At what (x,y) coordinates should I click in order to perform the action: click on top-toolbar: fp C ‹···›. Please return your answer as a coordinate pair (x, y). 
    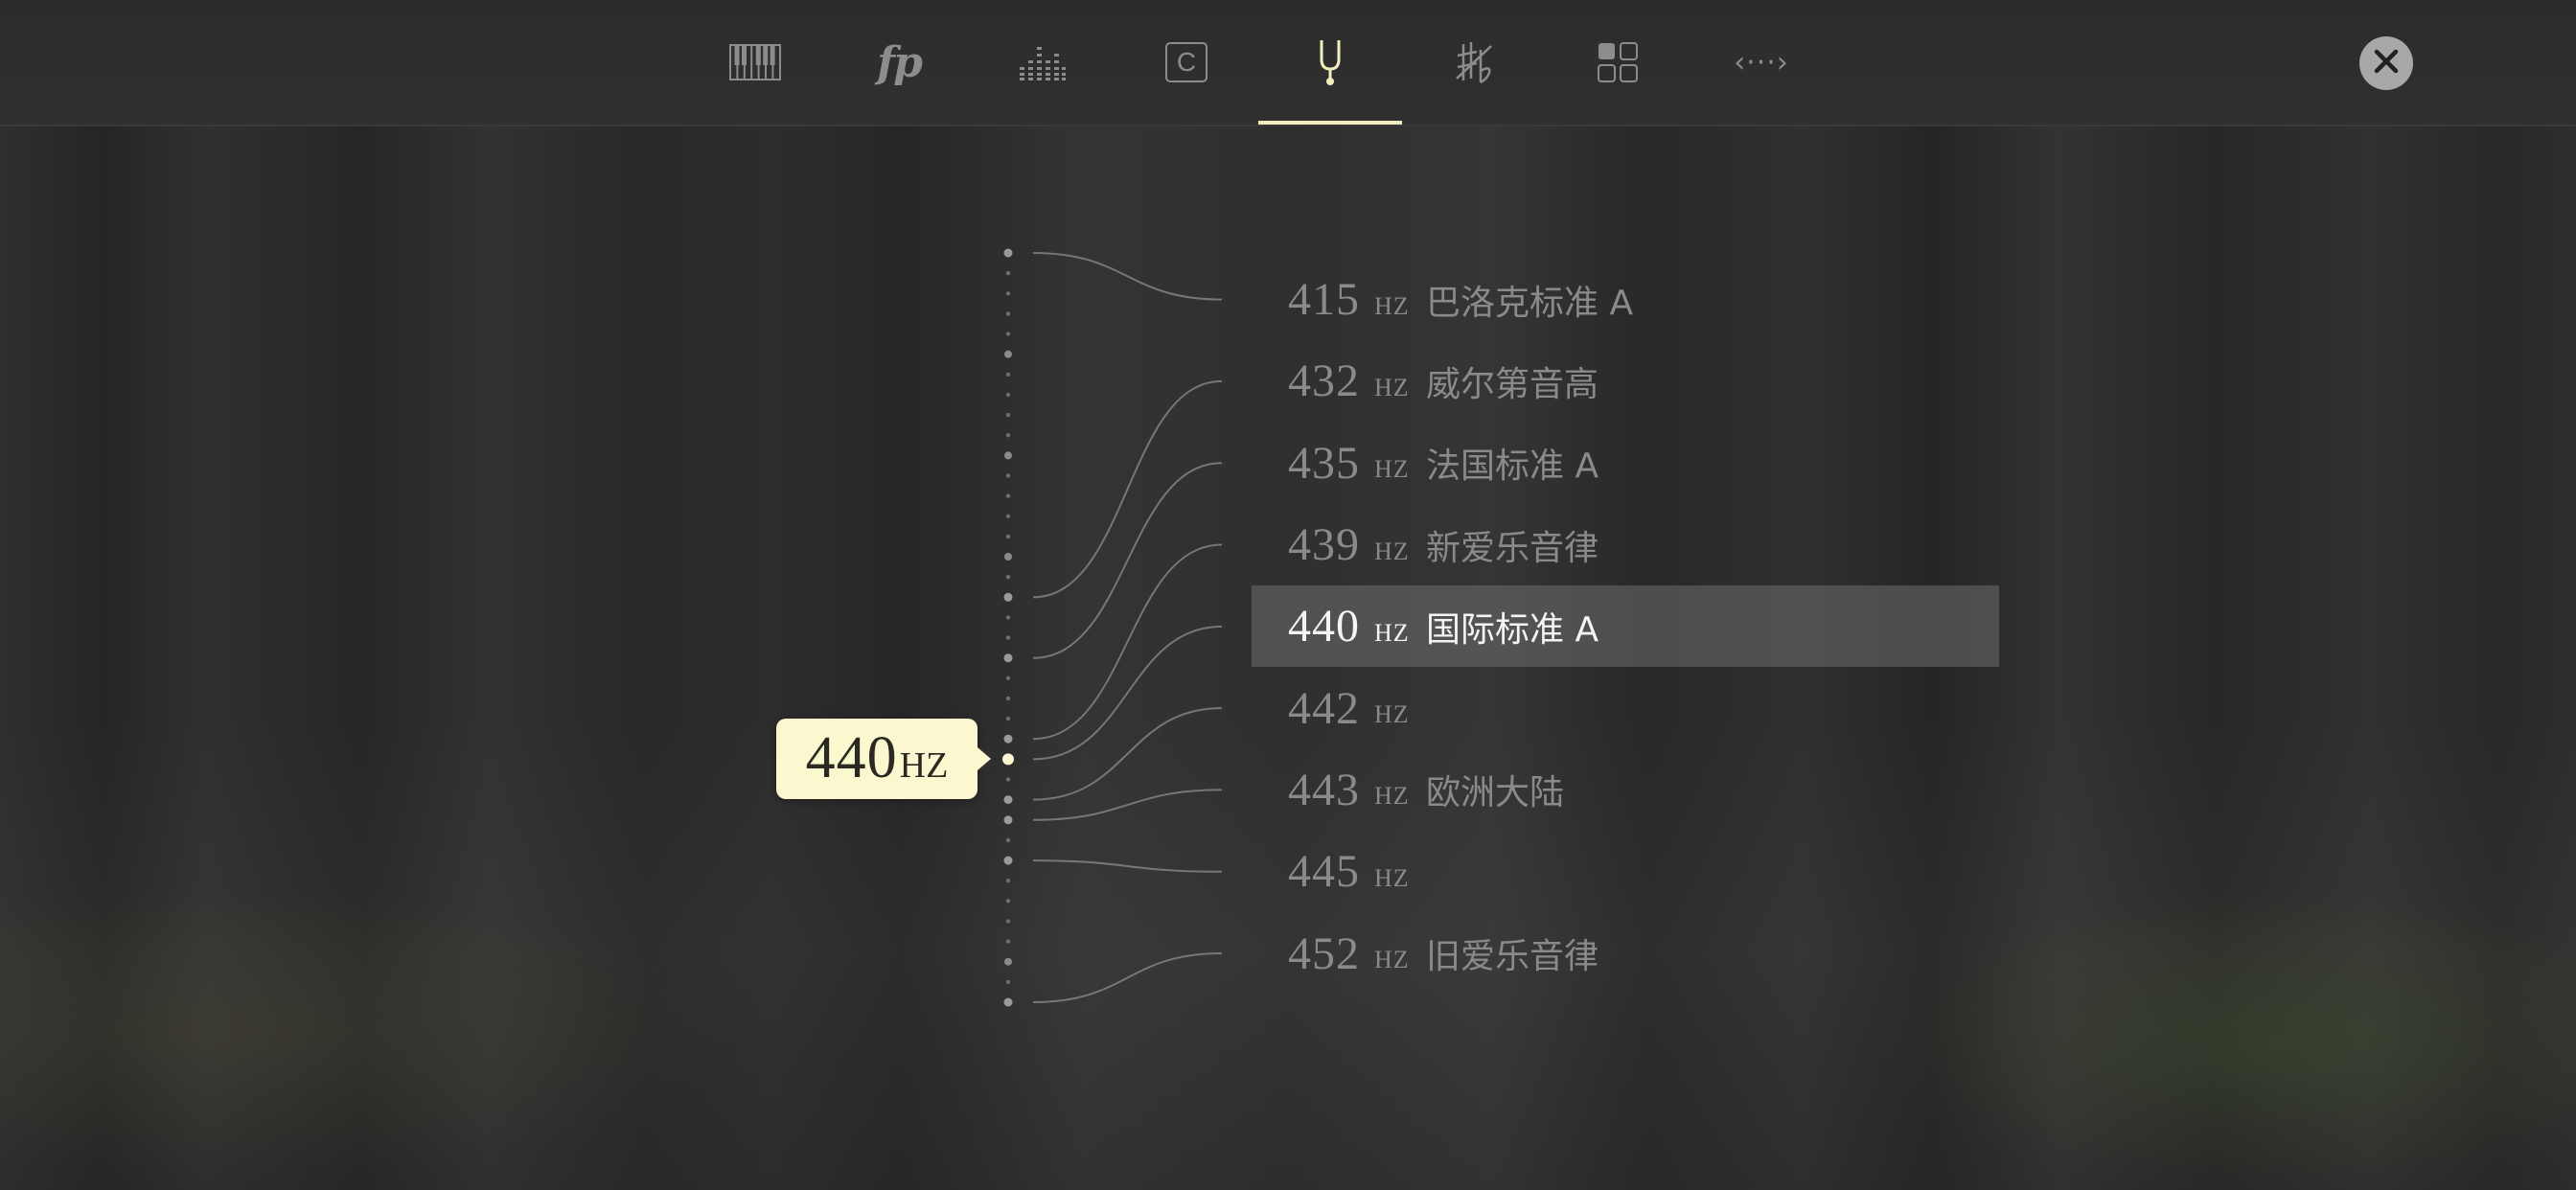
    Looking at the image, I should click on (1288, 63).